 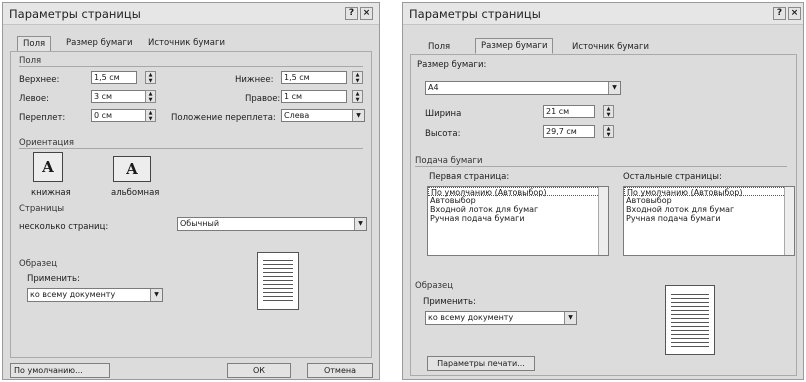 I want to click on top-margin-spinner: ▲ ▼, so click(x=150, y=77).